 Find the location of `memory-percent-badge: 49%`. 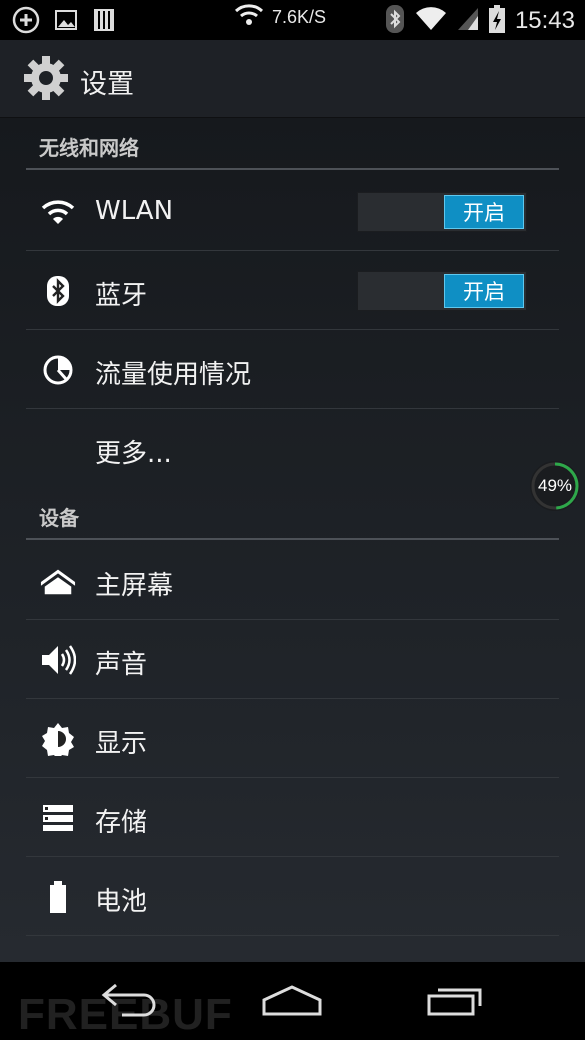

memory-percent-badge: 49% is located at coordinates (555, 486).